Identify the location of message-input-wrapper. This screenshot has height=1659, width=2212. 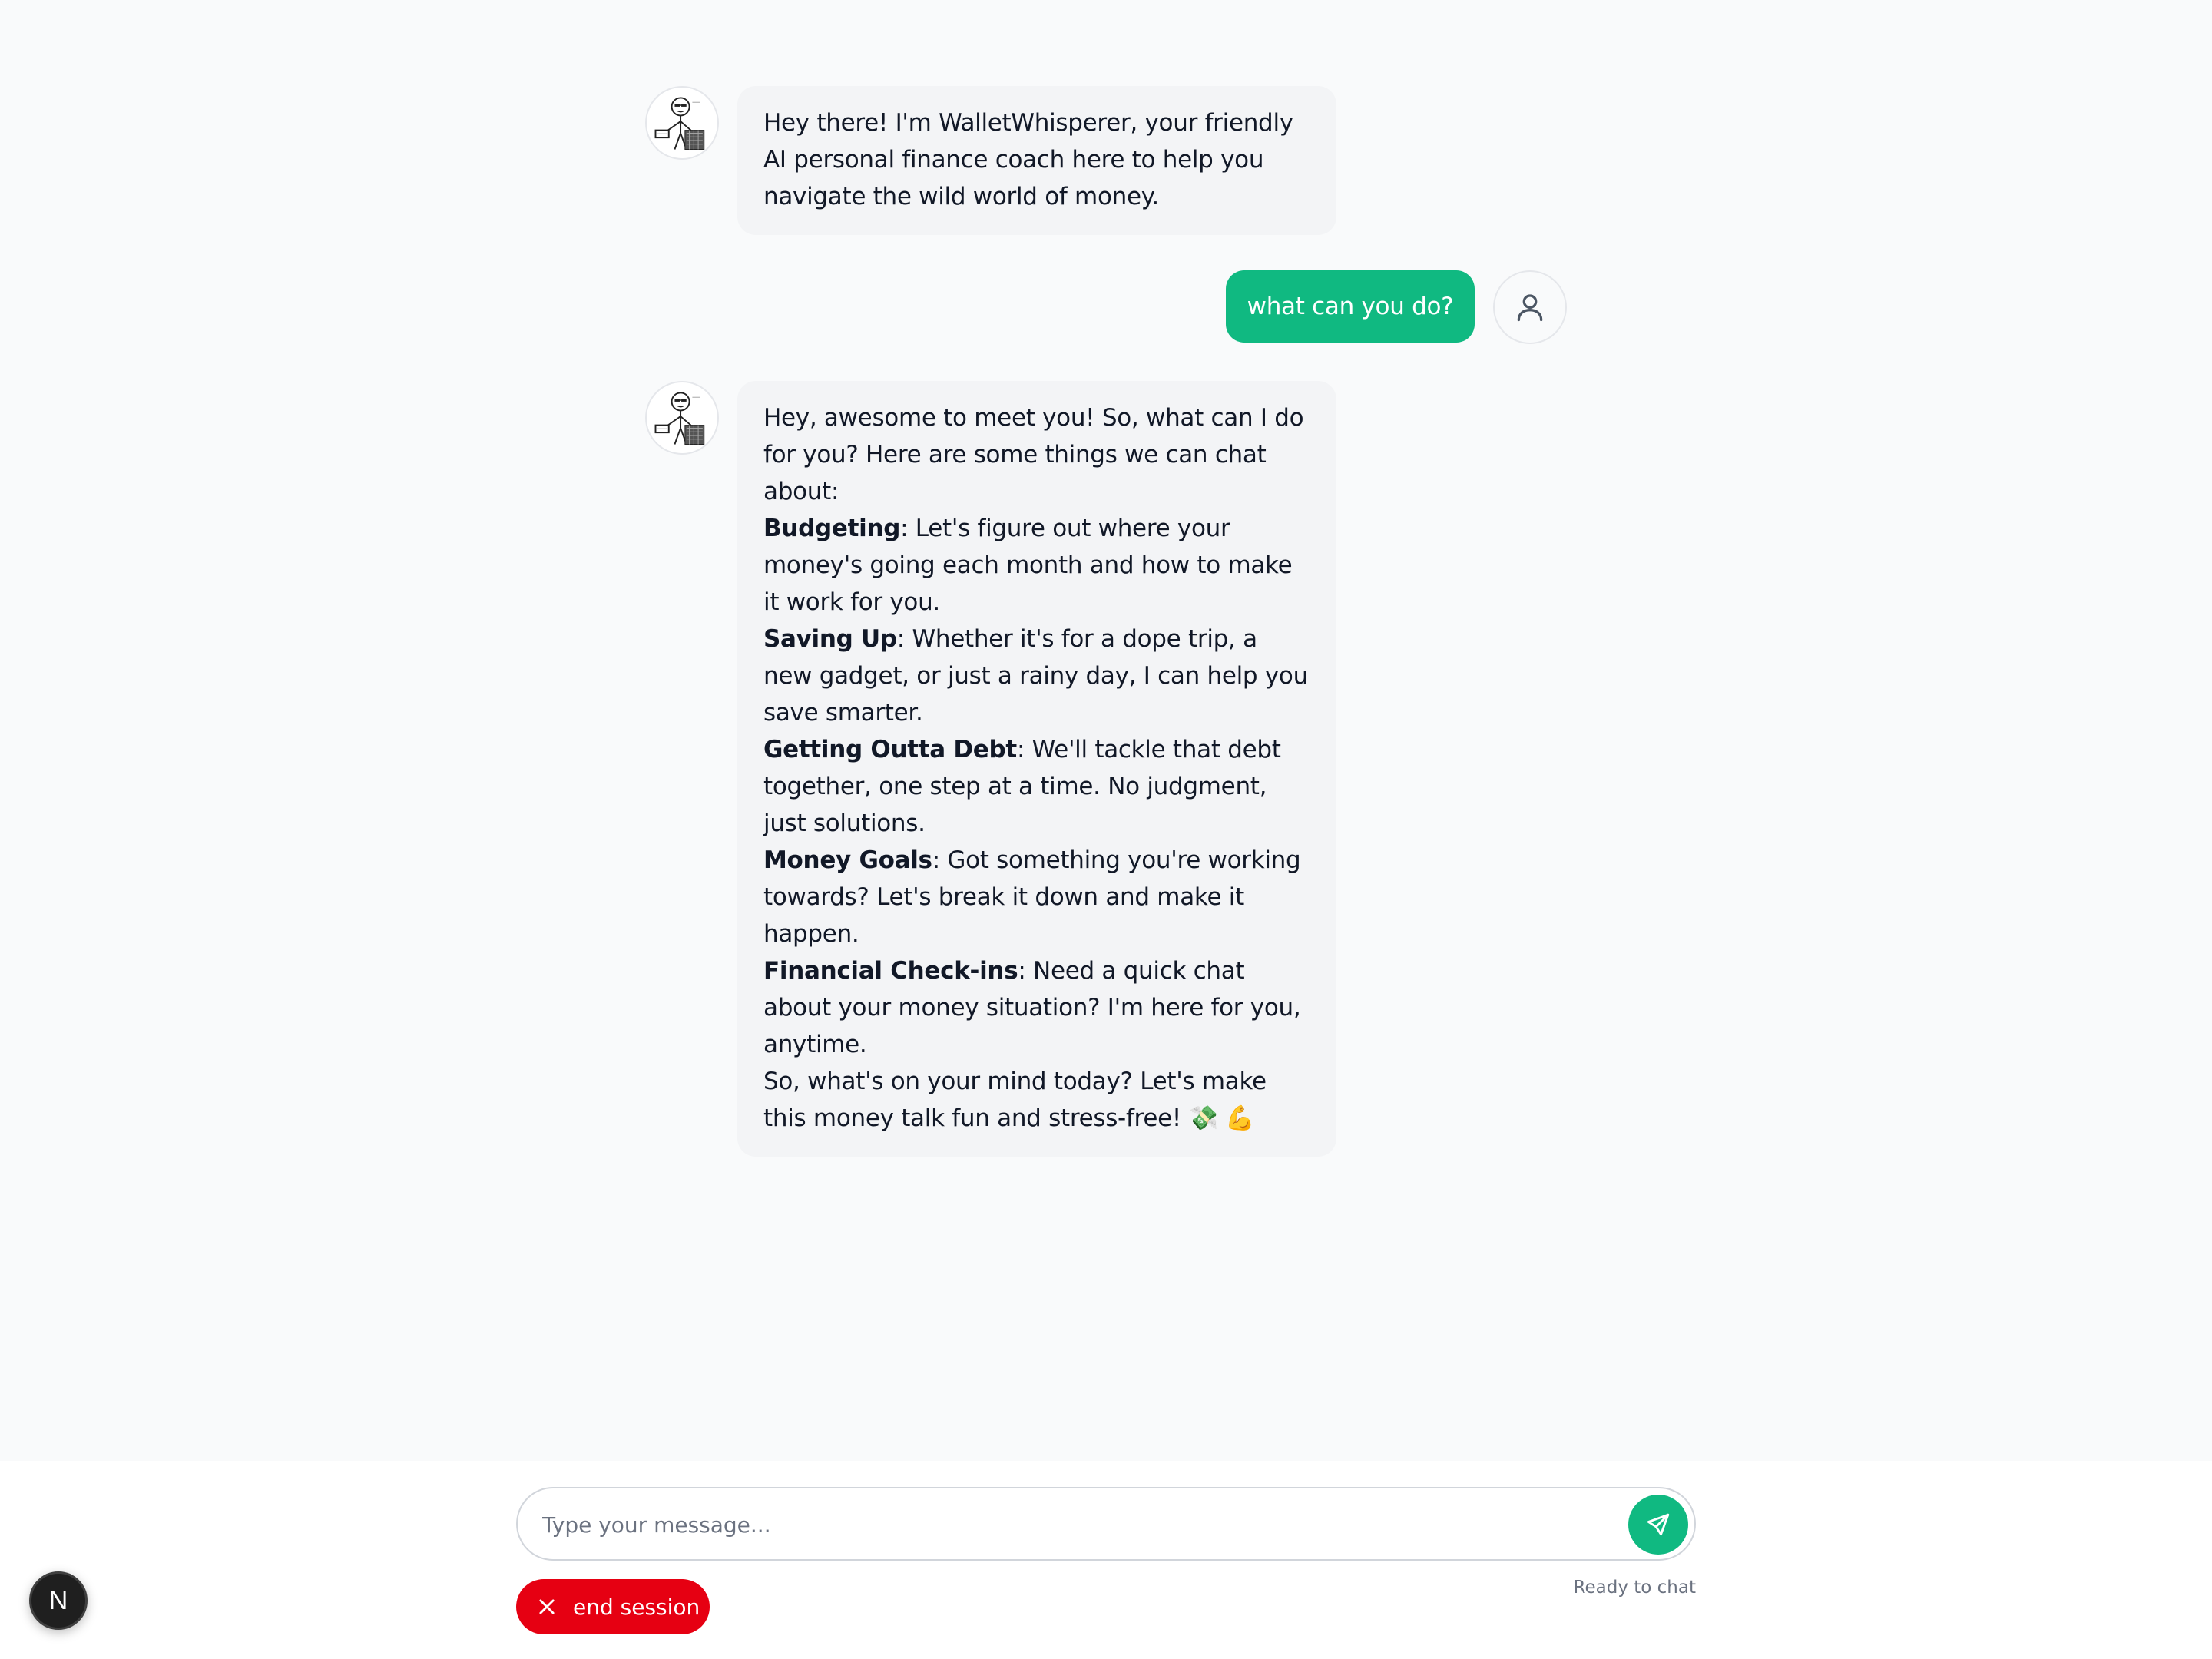
(1106, 1524).